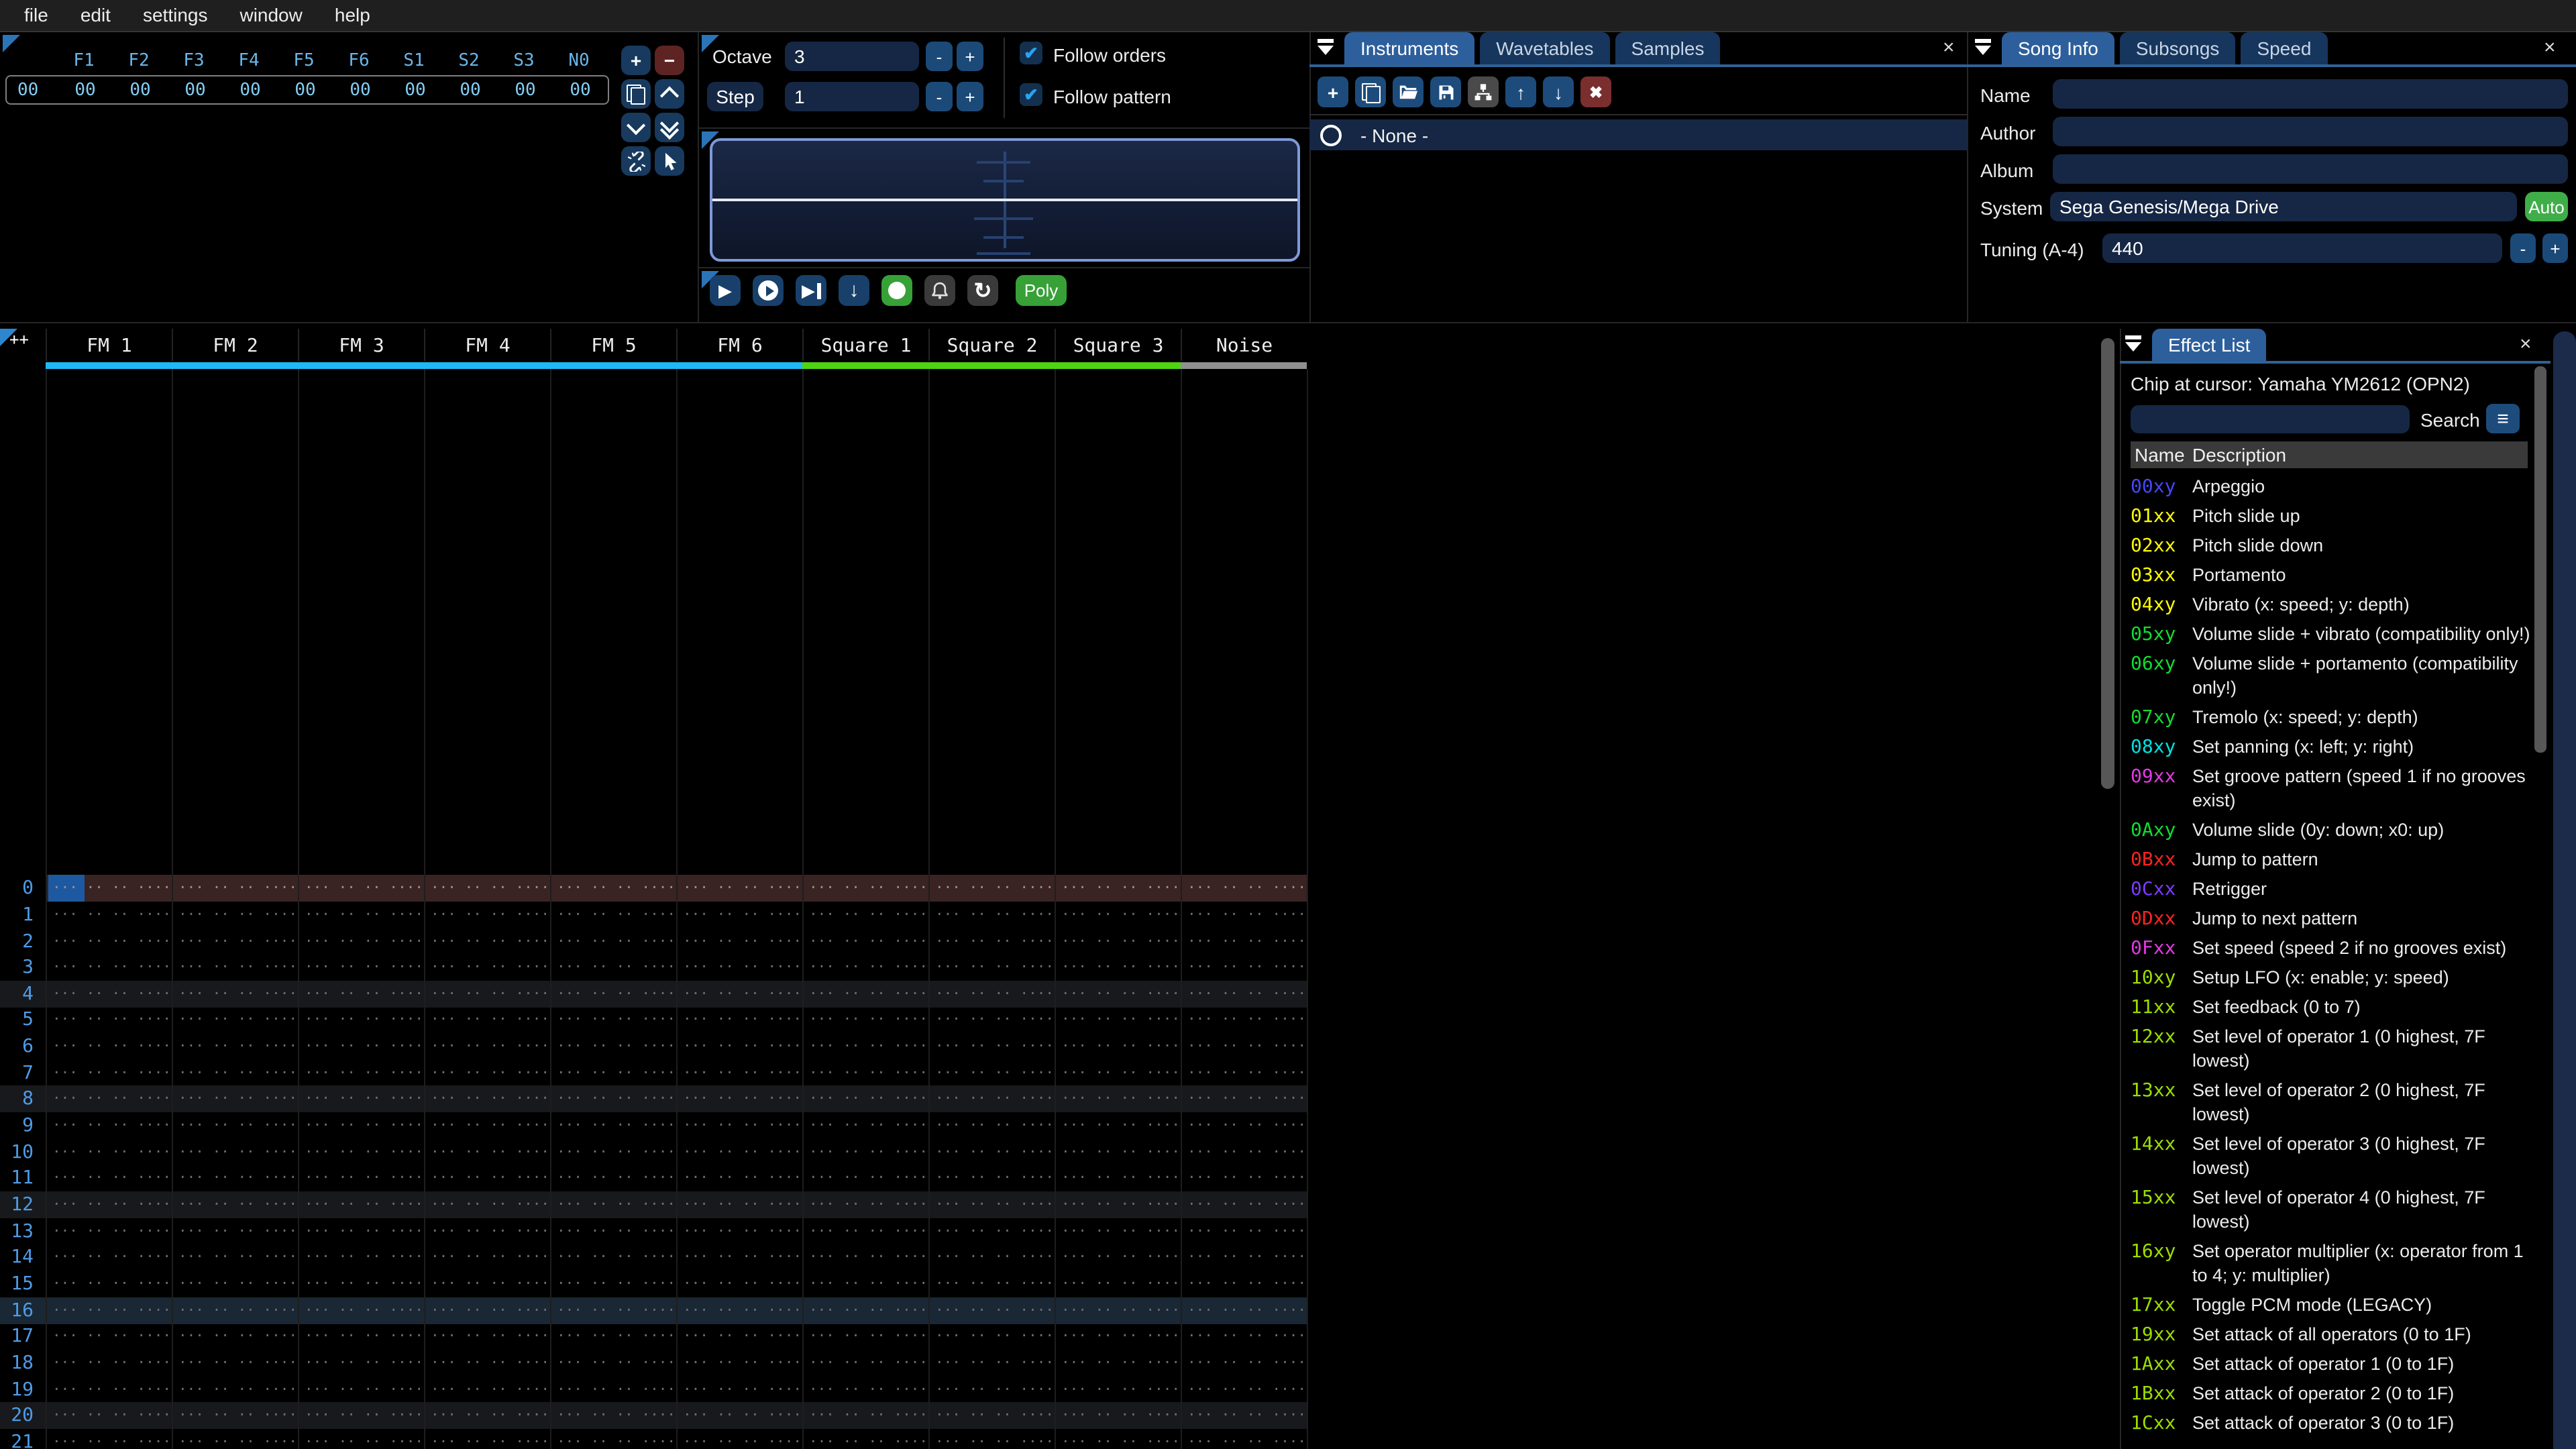 This screenshot has height=1449, width=2576. What do you see at coordinates (896, 290) in the screenshot?
I see `edit-record-toggle-button` at bounding box center [896, 290].